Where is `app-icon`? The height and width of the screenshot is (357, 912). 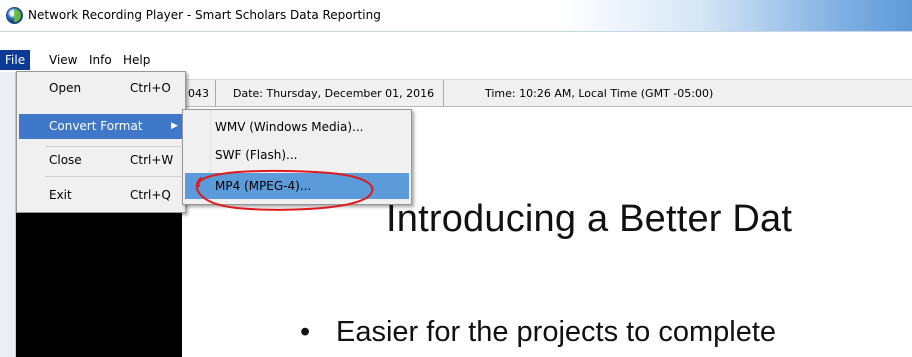 app-icon is located at coordinates (14, 15).